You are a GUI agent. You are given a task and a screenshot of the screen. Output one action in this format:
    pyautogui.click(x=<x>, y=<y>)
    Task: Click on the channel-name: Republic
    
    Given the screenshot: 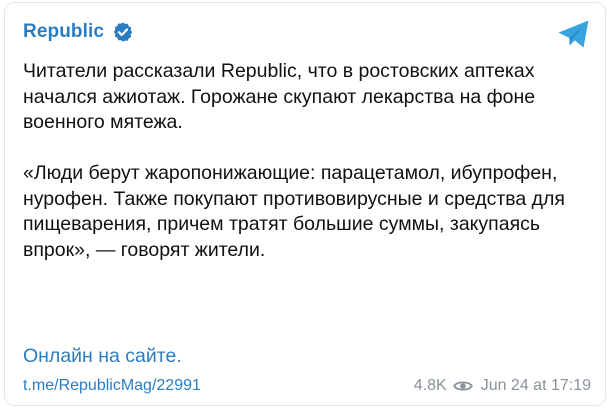 What is the action you would take?
    pyautogui.click(x=63, y=32)
    